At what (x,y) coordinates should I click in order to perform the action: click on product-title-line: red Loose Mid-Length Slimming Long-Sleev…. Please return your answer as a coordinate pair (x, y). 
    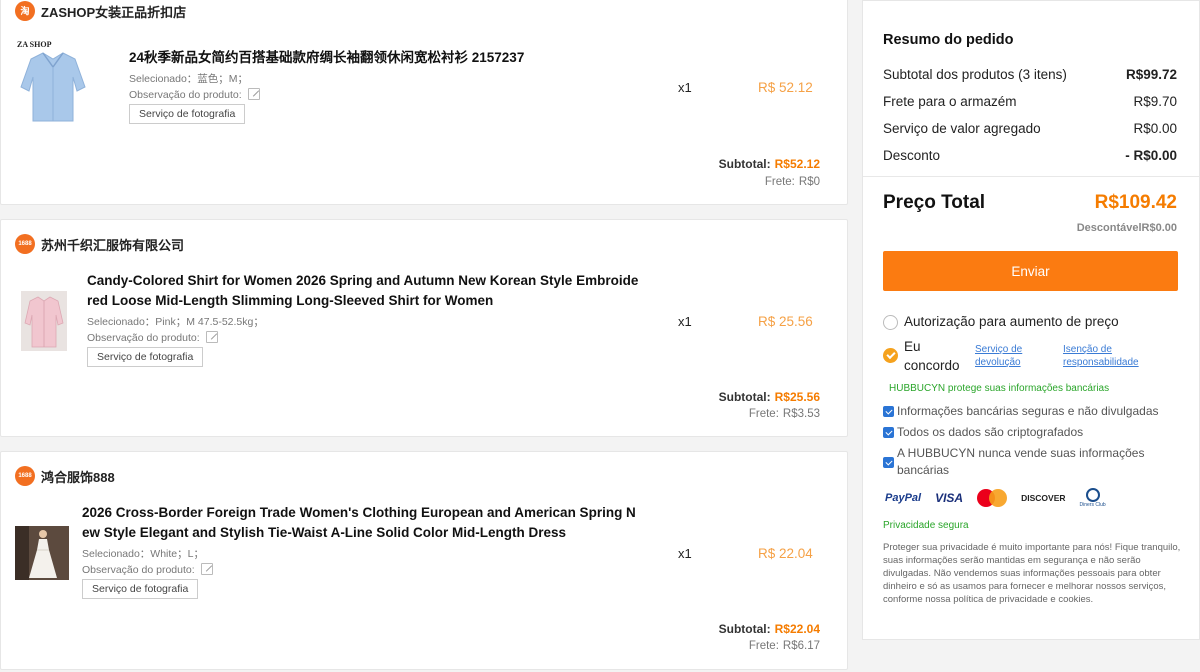
    Looking at the image, I should click on (290, 300).